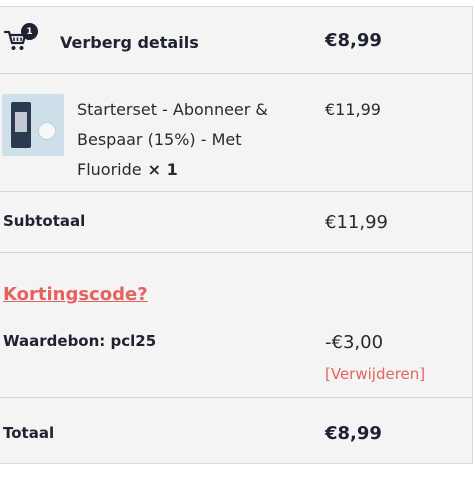 The width and height of the screenshot is (475, 478). What do you see at coordinates (33, 125) in the screenshot?
I see `product-thumbnail` at bounding box center [33, 125].